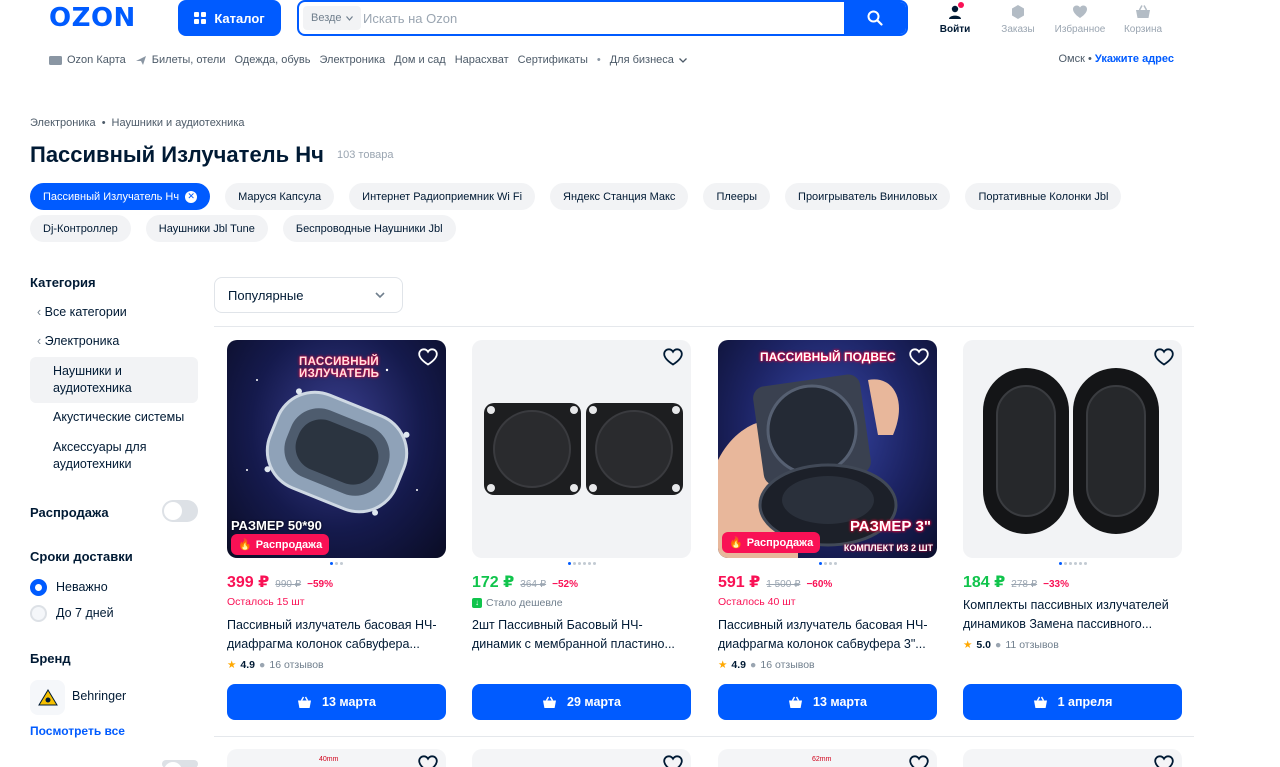 This screenshot has height=767, width=1280. Describe the element at coordinates (180, 511) in the screenshot. I see `sale-toggle` at that location.